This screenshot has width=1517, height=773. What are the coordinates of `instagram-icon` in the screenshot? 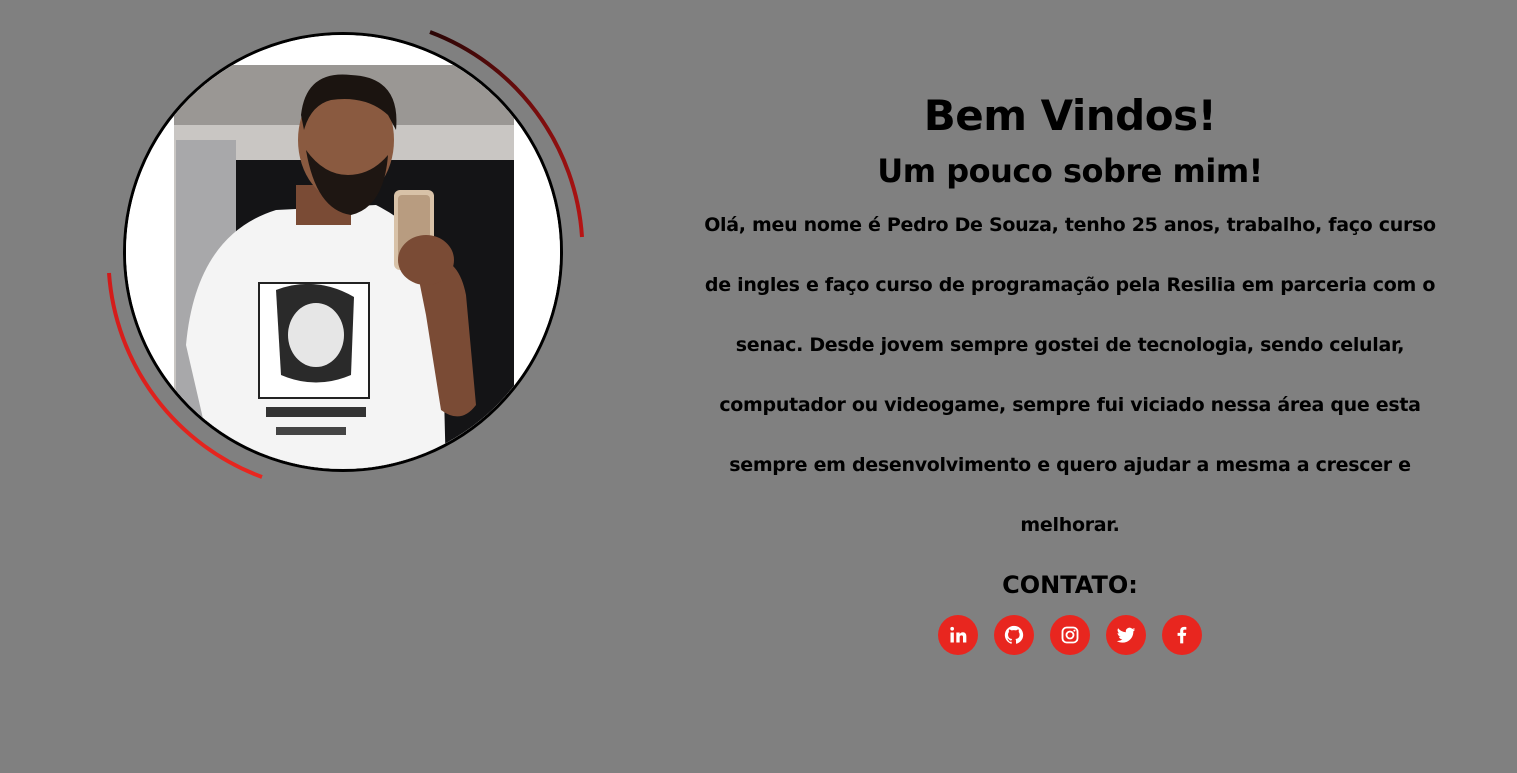 It's located at (1070, 635).